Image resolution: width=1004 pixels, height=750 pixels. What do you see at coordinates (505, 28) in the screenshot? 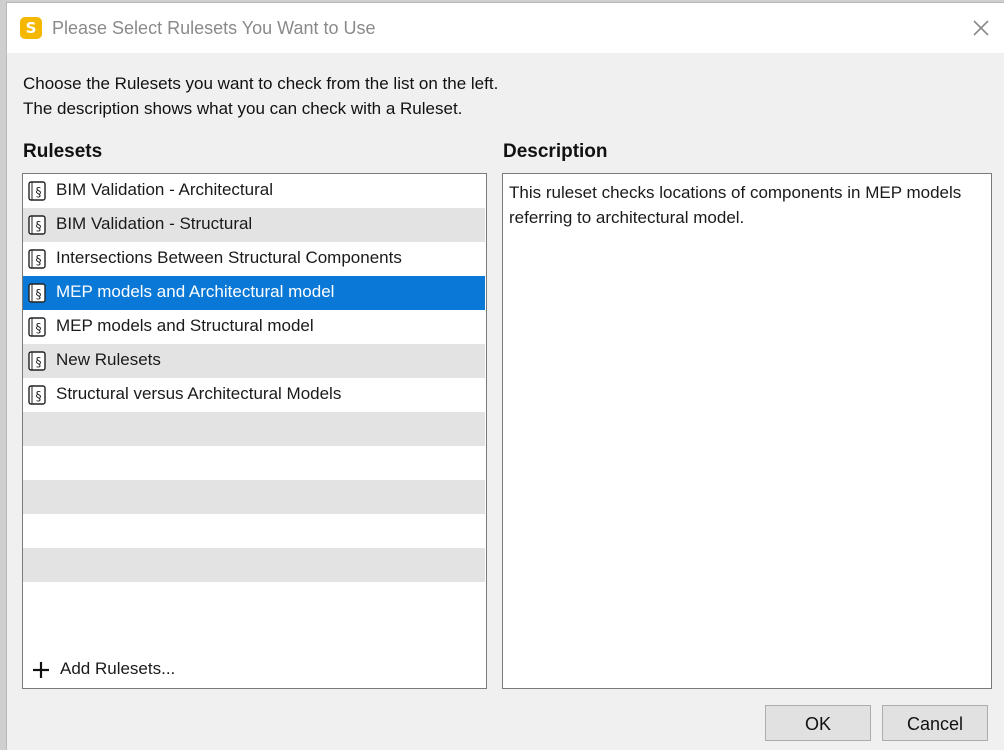
I see `title-bar: S Please Select Rulesets You Want to Use` at bounding box center [505, 28].